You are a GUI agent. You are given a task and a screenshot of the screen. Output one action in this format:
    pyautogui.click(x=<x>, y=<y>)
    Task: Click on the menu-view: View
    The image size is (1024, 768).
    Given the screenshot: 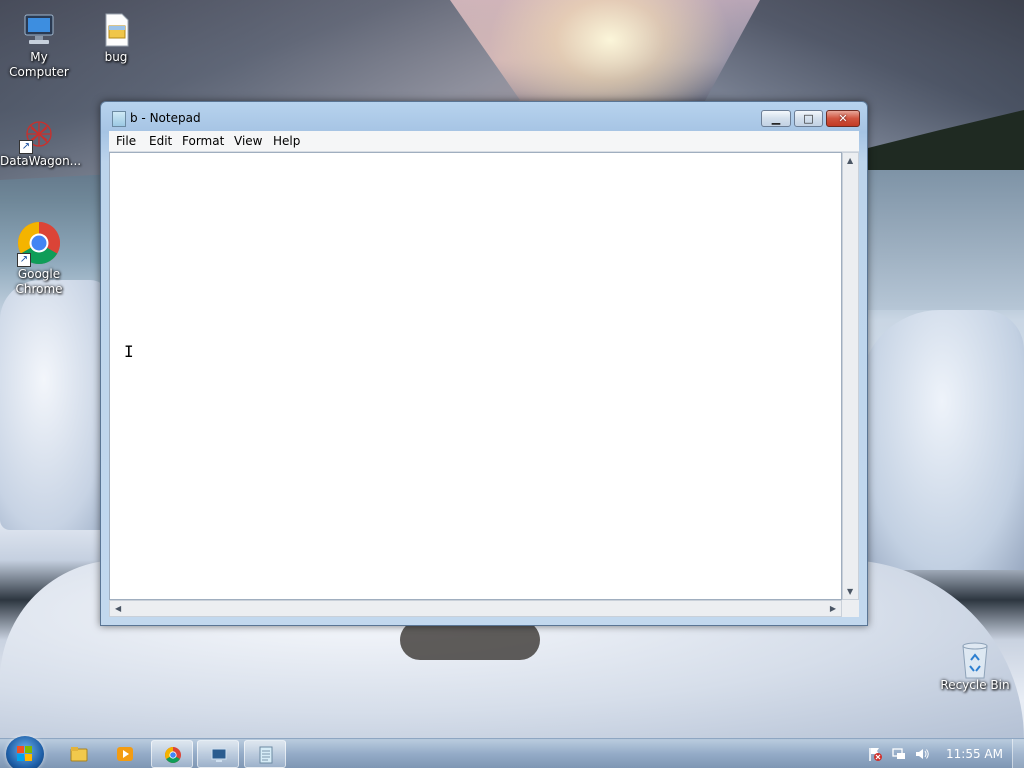 What is the action you would take?
    pyautogui.click(x=248, y=141)
    